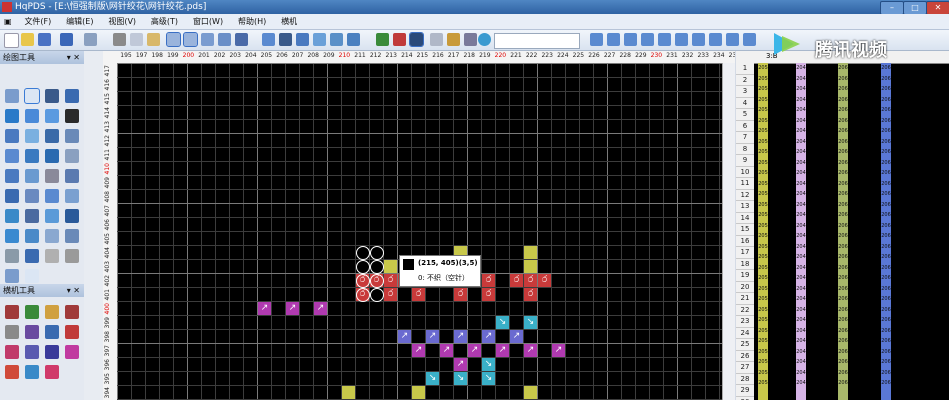  I want to click on menu-view: 视图(V), so click(122, 21).